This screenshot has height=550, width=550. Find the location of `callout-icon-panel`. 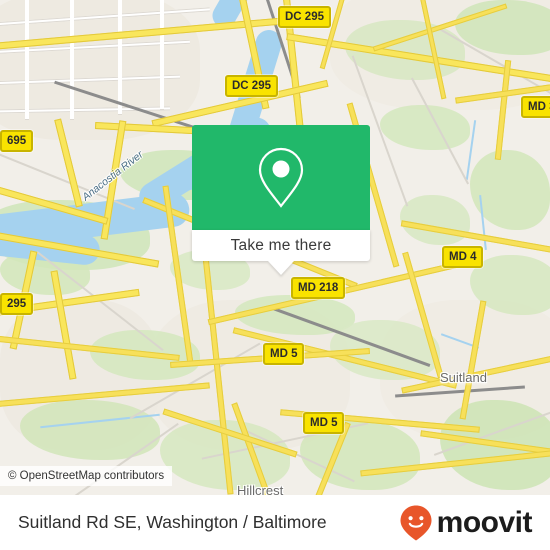

callout-icon-panel is located at coordinates (281, 177).